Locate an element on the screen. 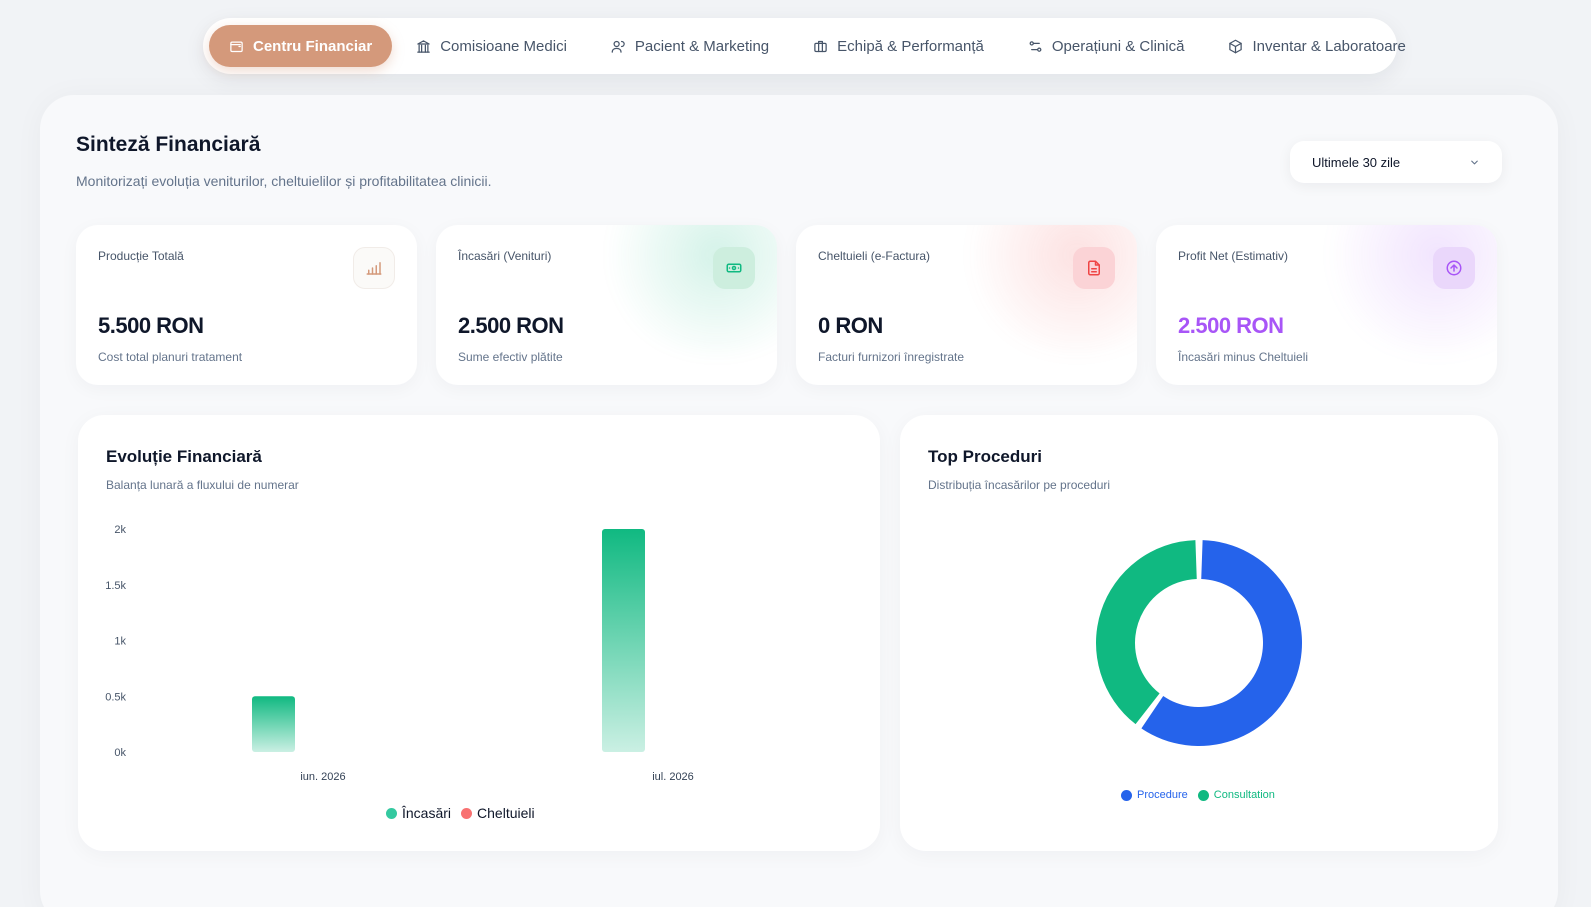  legend-label: Cheltuieli is located at coordinates (506, 813).